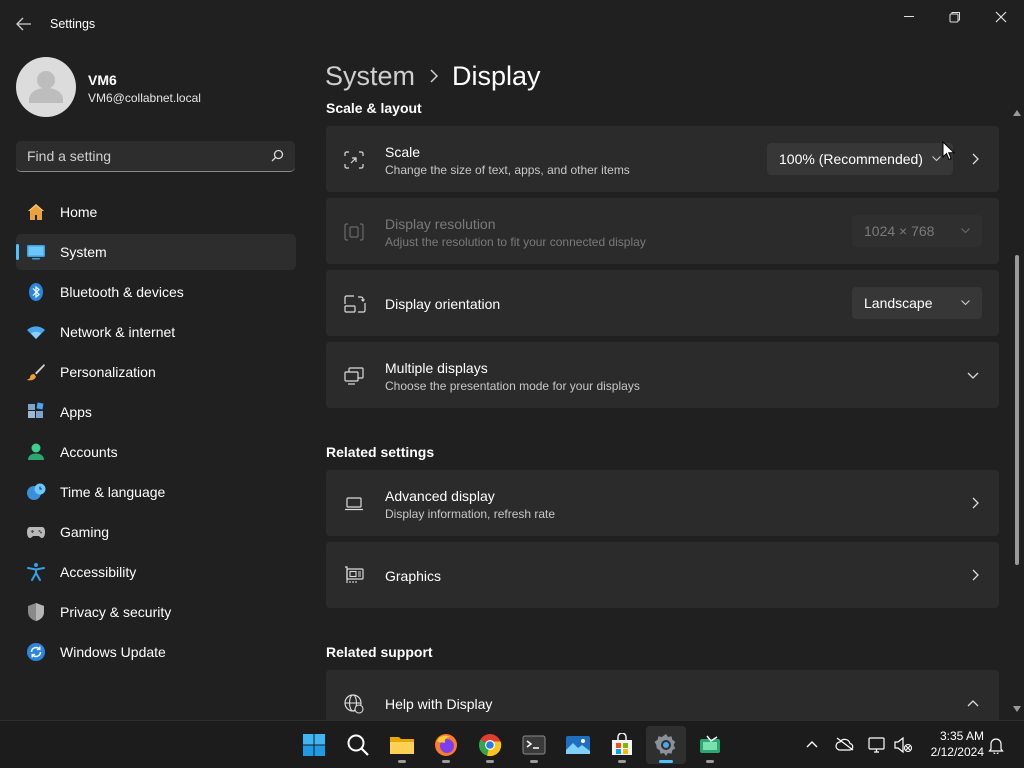 This screenshot has width=1024, height=768. I want to click on store-icon, so click(622, 744).